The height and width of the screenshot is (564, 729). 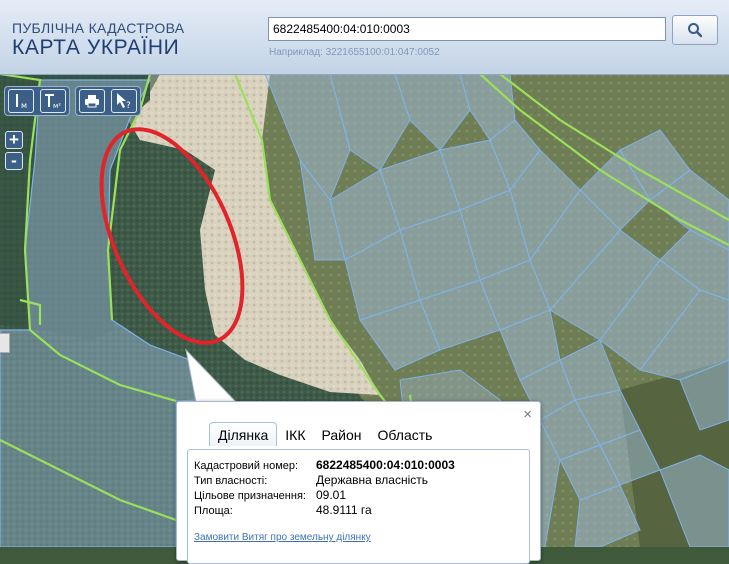 What do you see at coordinates (405, 434) in the screenshot?
I see `tab-region: Область` at bounding box center [405, 434].